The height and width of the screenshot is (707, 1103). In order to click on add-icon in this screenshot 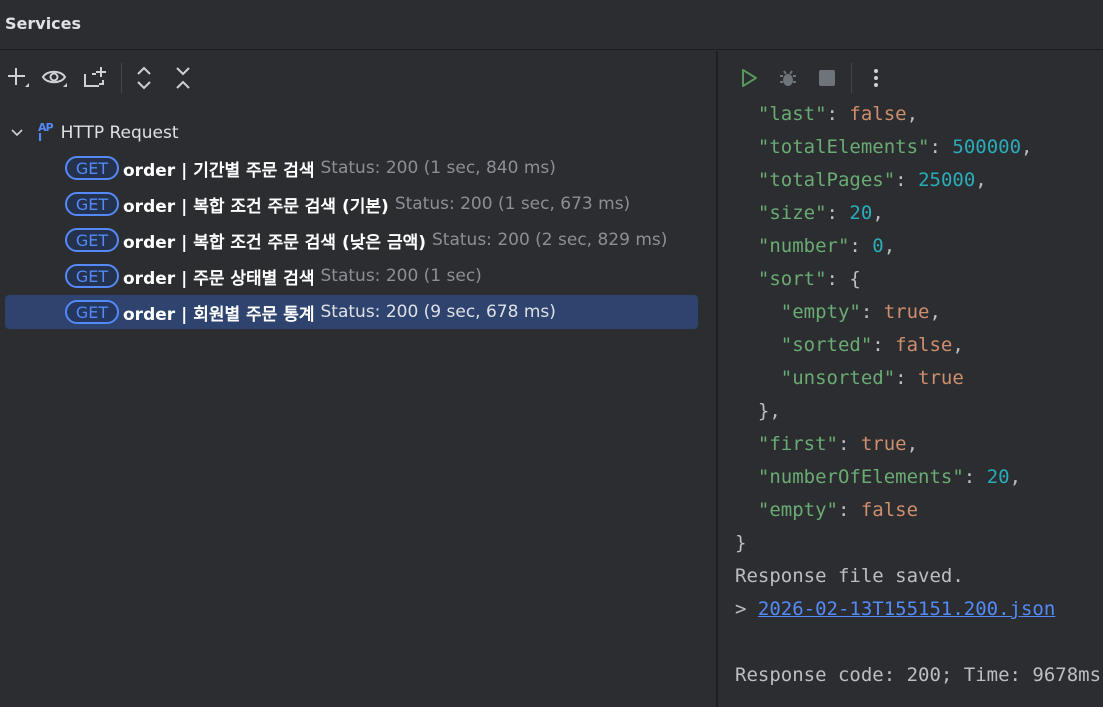, I will do `click(18, 78)`.